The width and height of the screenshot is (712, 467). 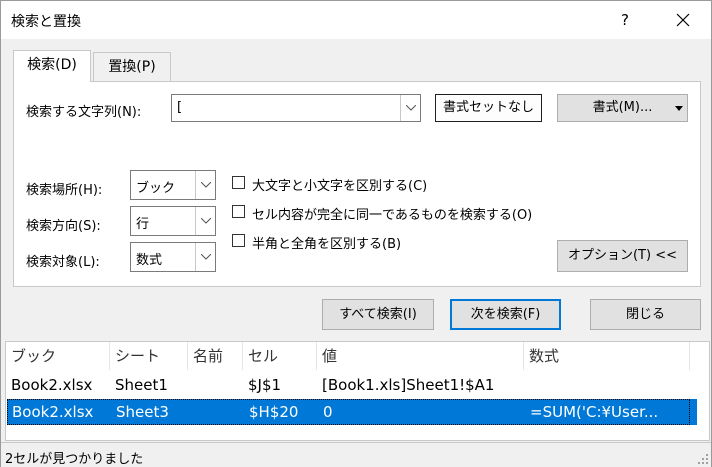 I want to click on result-value: [Book1.xls]Sheet1!$A1, so click(x=408, y=385).